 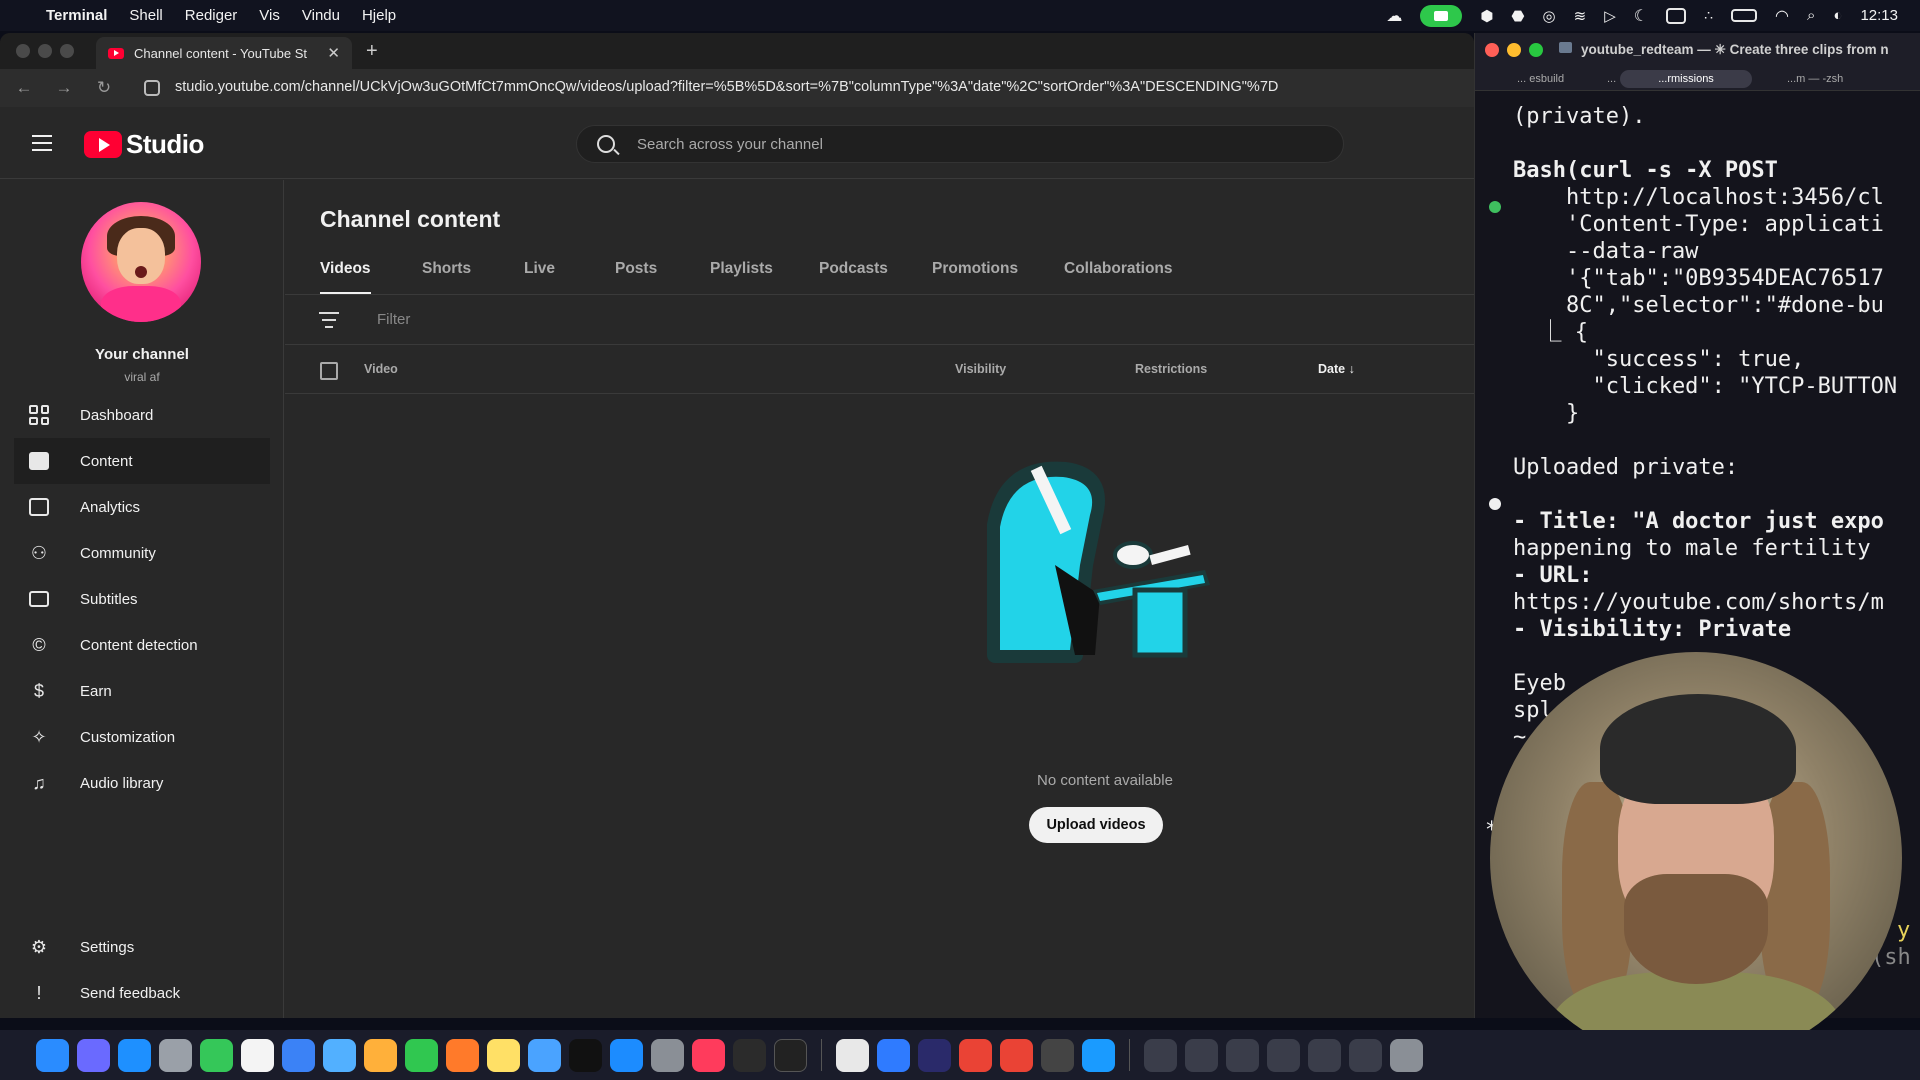 I want to click on tab-posts: Posts, so click(x=636, y=269).